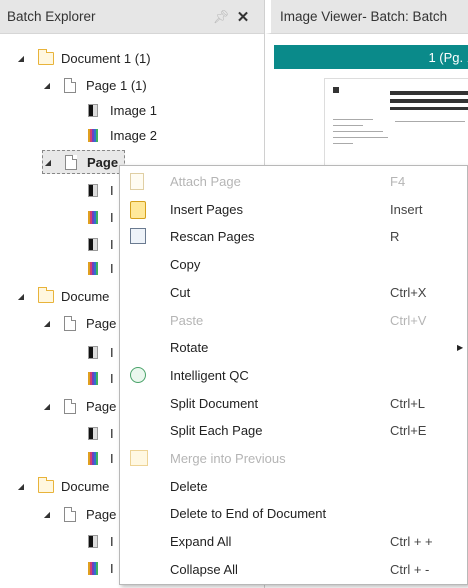  Describe the element at coordinates (336, 90) in the screenshot. I see `thumbnail-logo` at that location.